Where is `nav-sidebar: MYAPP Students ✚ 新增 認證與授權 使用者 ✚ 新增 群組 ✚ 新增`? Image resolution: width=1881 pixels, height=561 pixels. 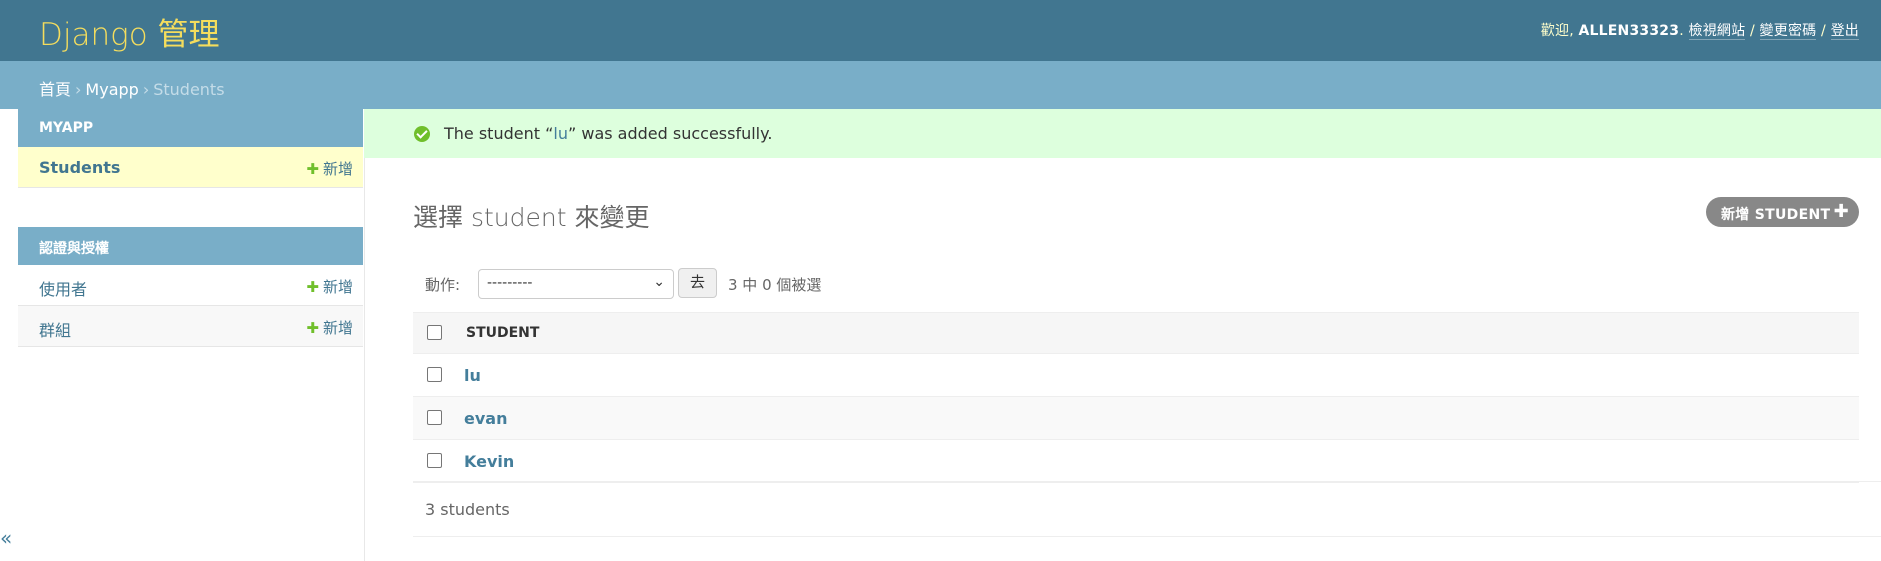
nav-sidebar: MYAPP Students ✚ 新增 認證與授權 使用者 ✚ 新增 群組 ✚ 新增 is located at coordinates (191, 335).